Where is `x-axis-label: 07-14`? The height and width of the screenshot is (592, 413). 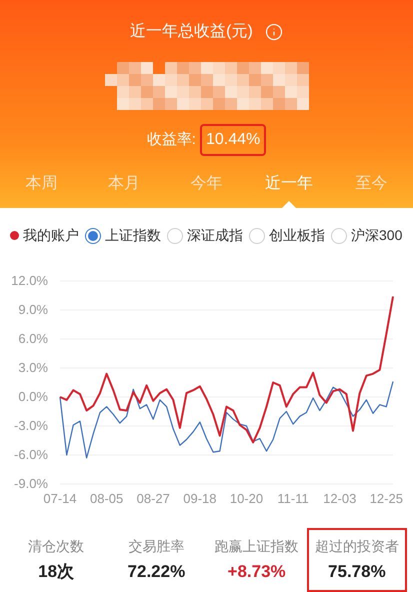 x-axis-label: 07-14 is located at coordinates (60, 498).